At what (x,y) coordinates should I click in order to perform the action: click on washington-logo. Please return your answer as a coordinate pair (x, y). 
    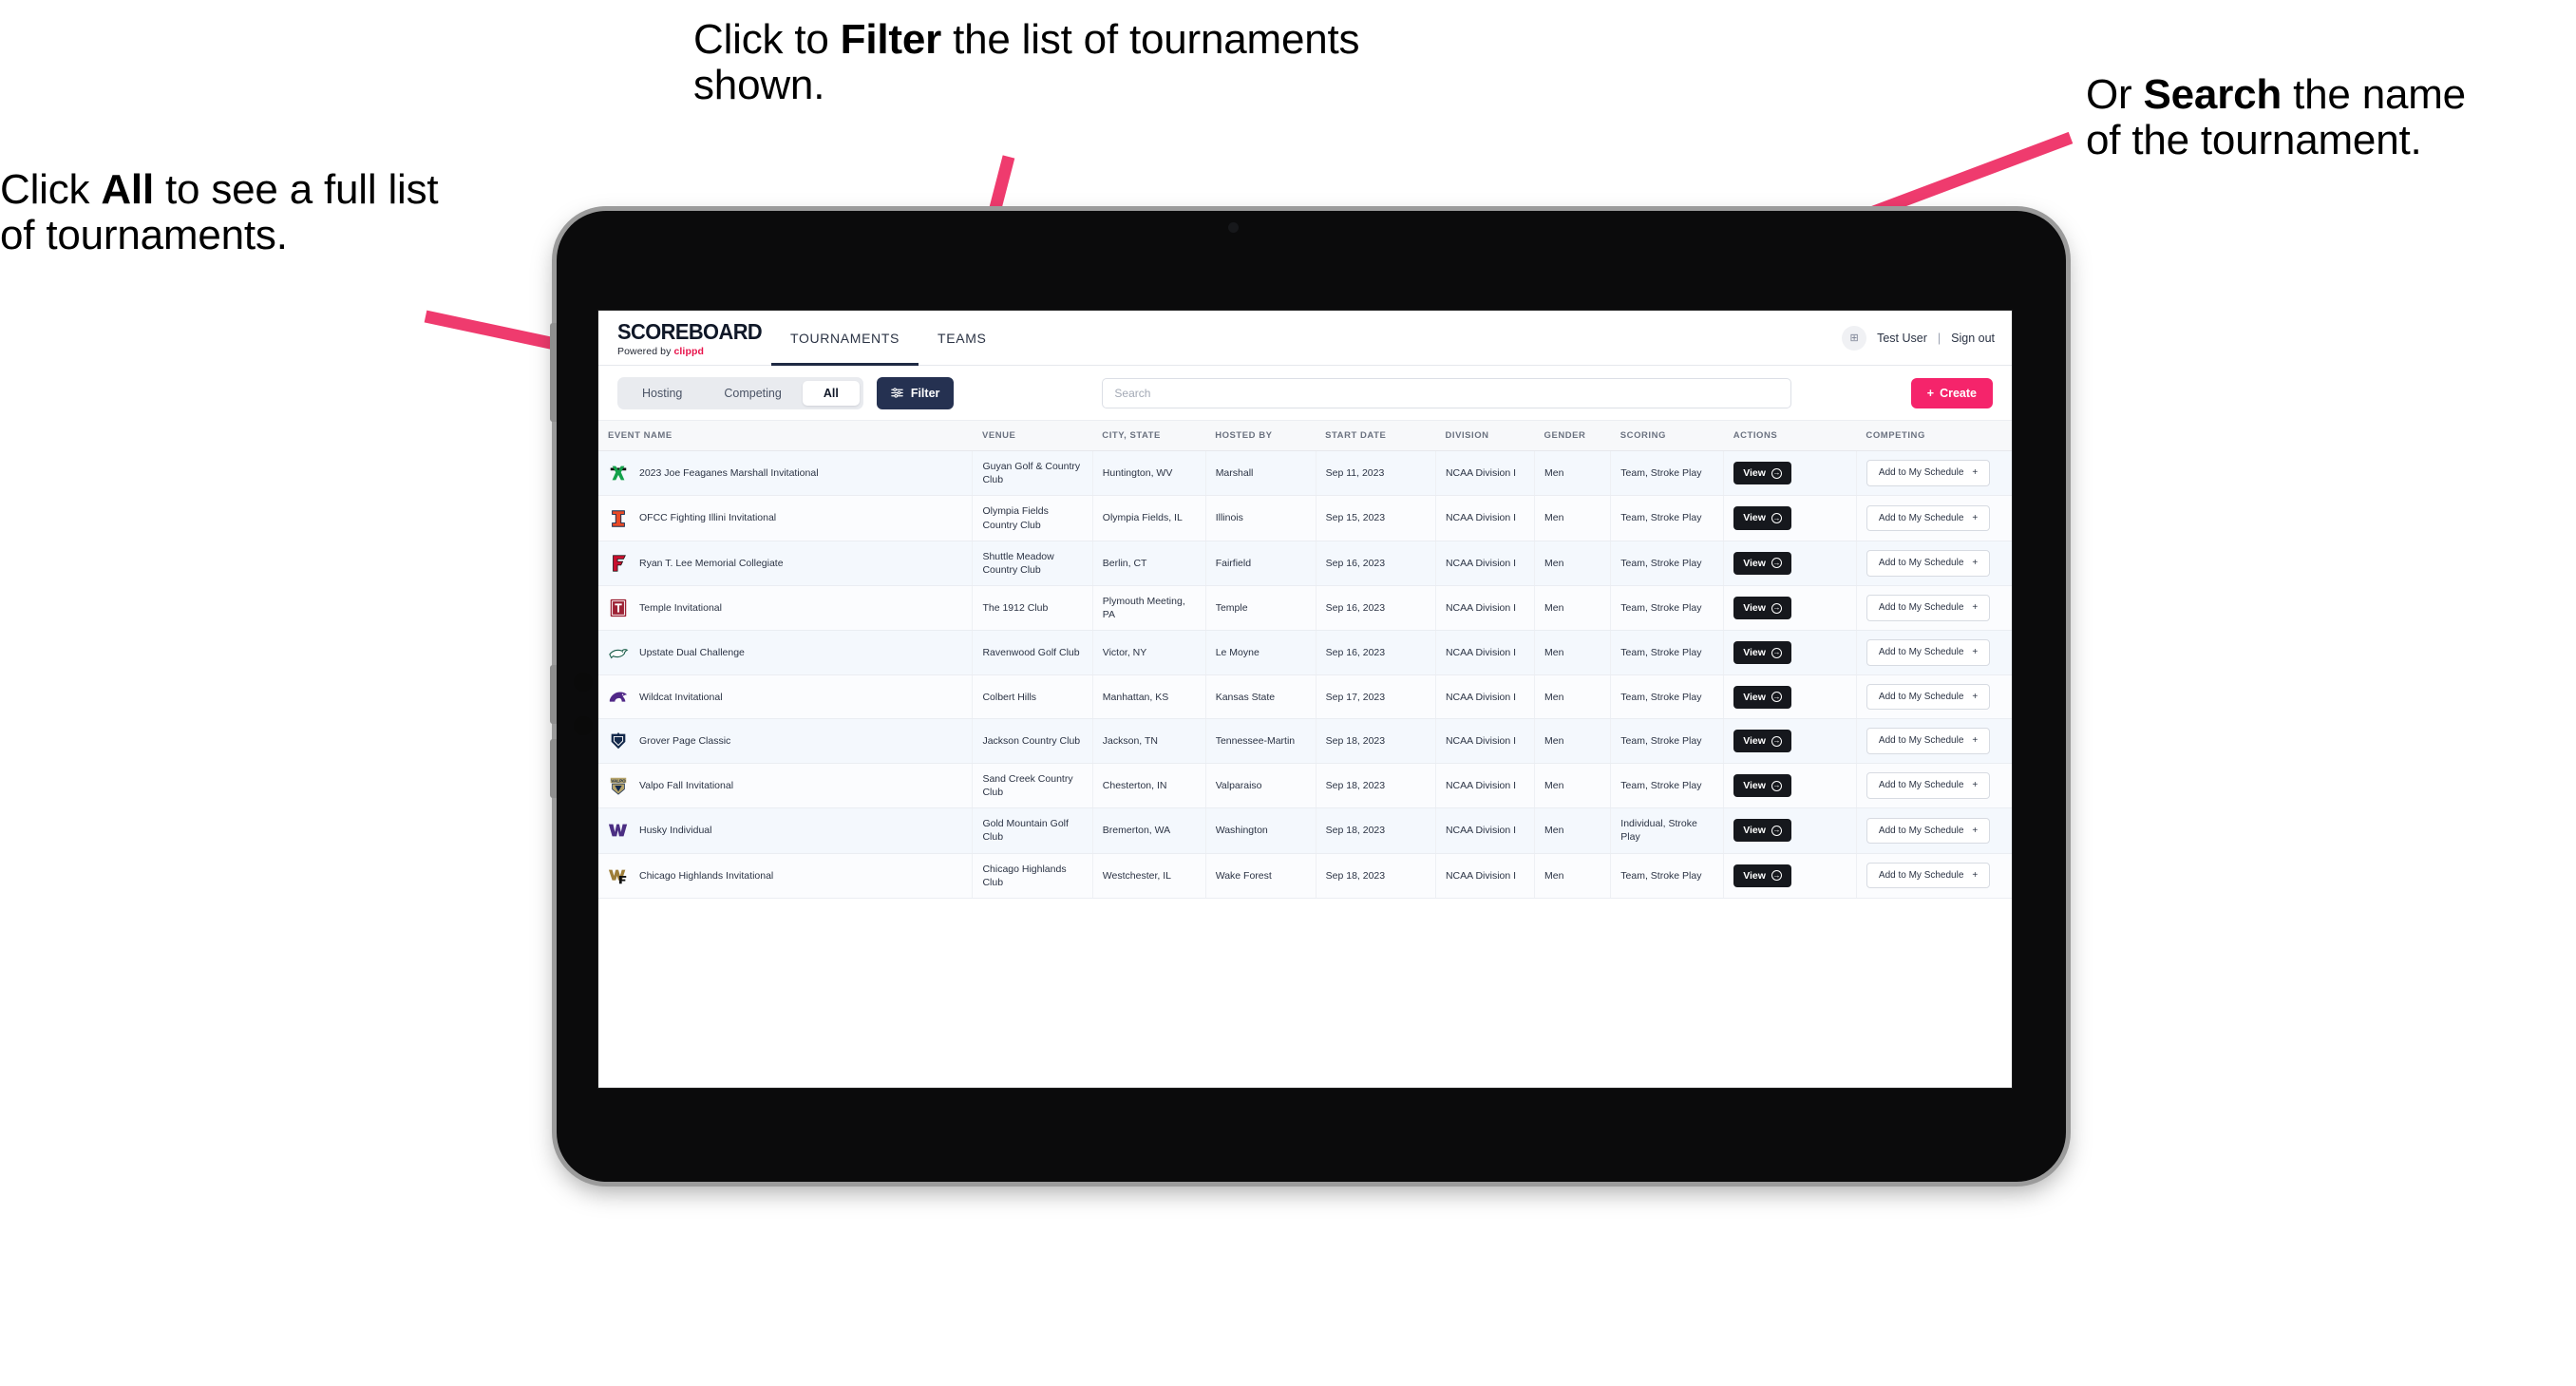
    Looking at the image, I should click on (618, 830).